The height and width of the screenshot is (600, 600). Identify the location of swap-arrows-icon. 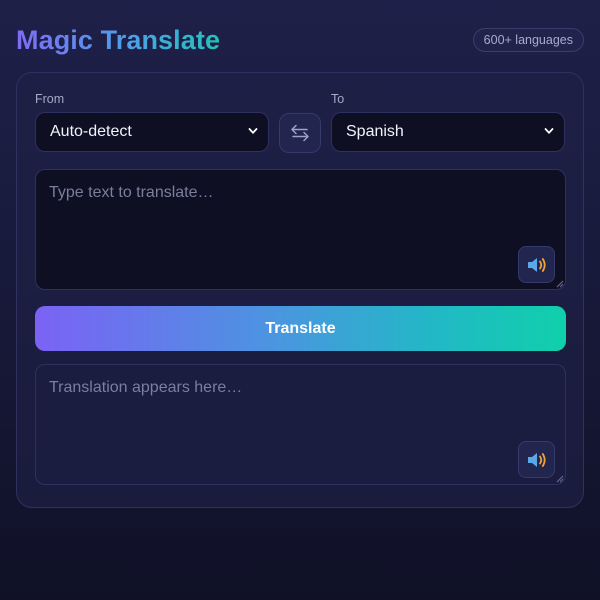
(300, 133).